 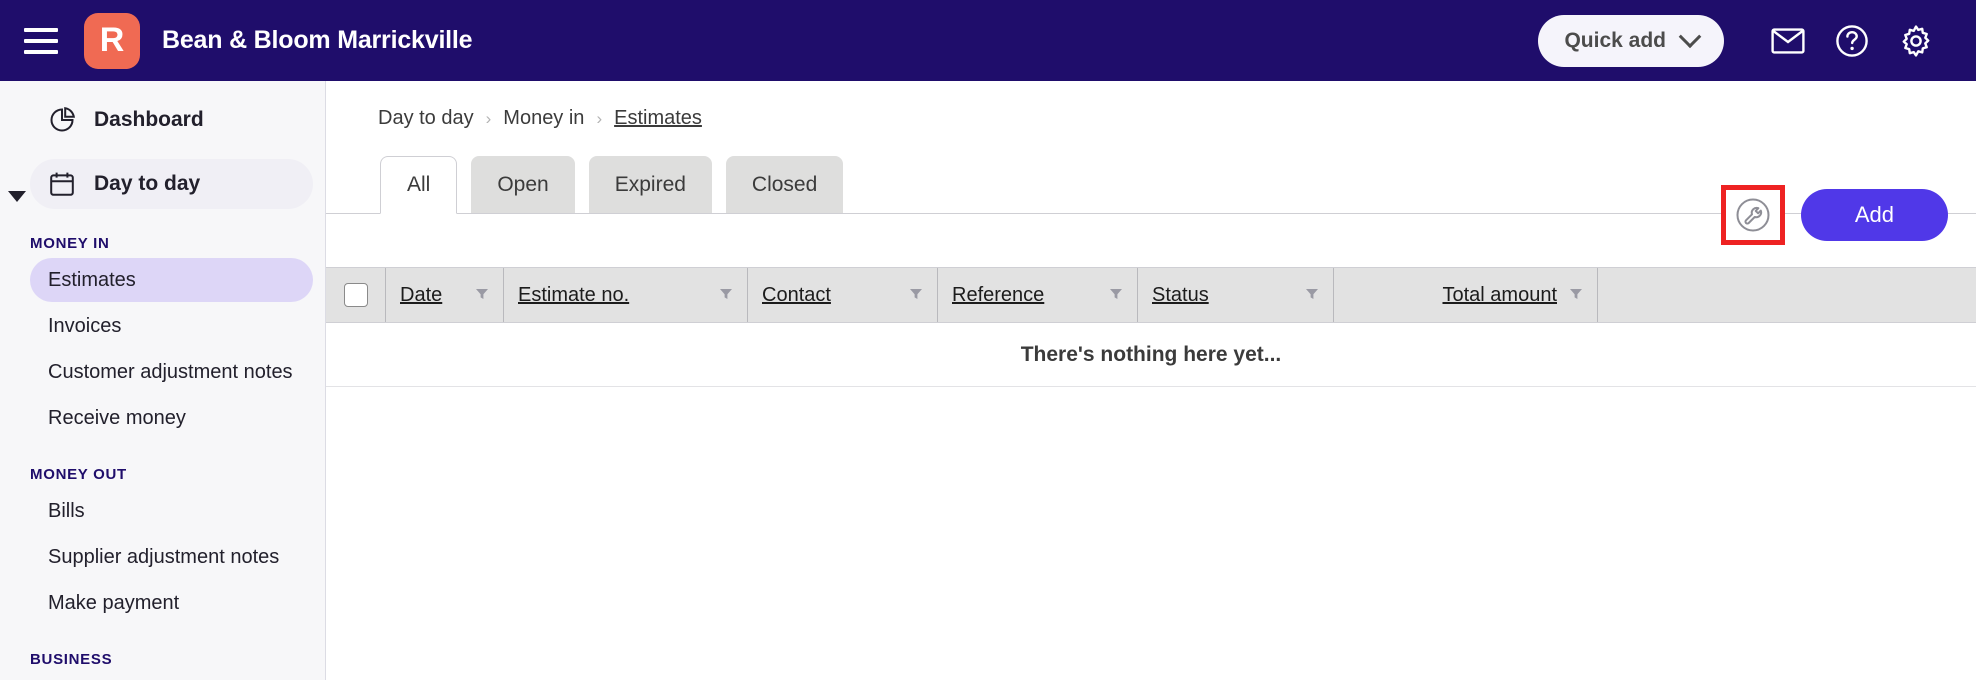 I want to click on sidebar-item-estimates: Estimates, so click(x=171, y=280).